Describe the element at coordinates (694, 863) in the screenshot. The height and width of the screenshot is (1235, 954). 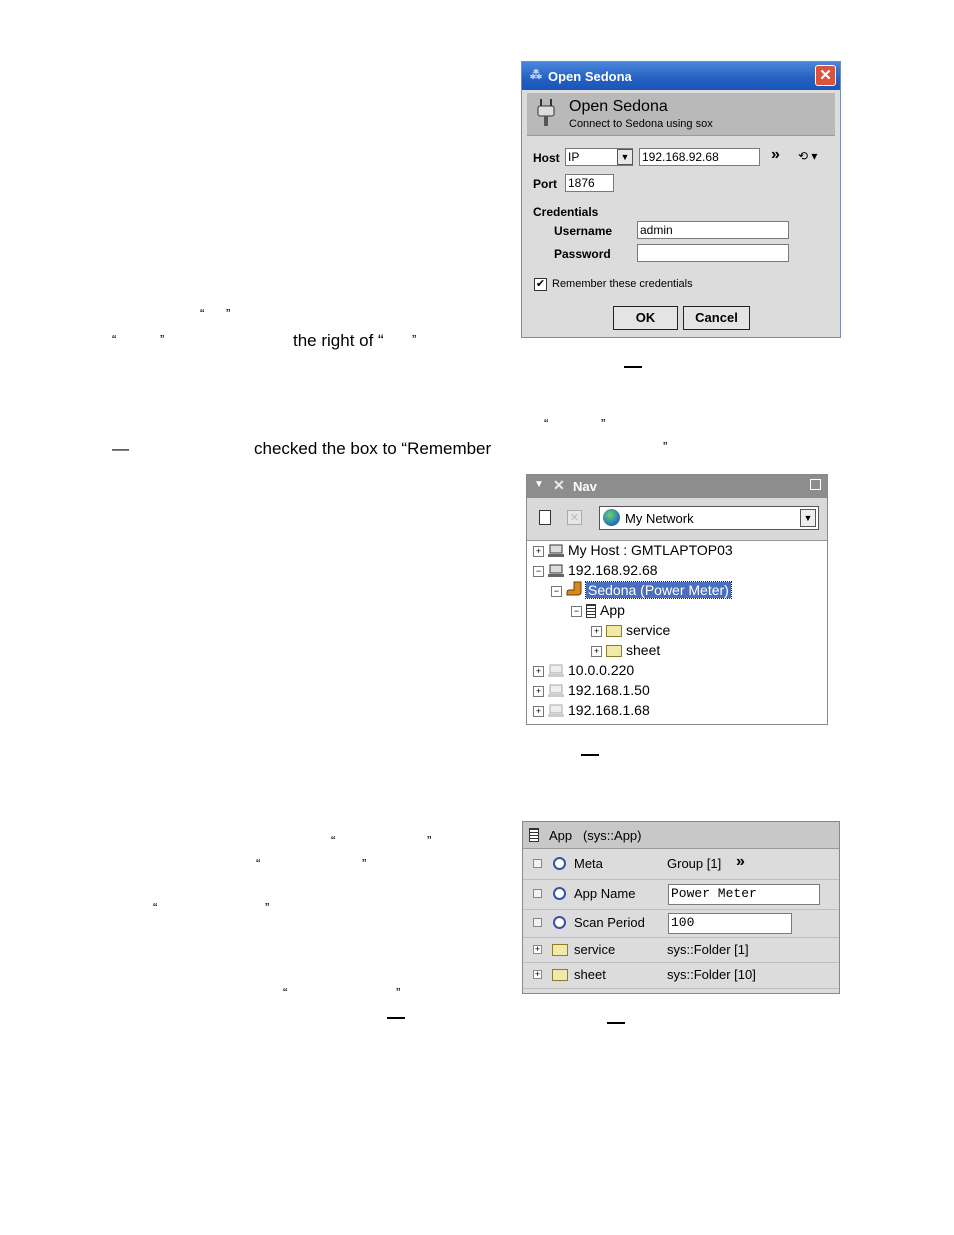
I see `property-value: Group [1]` at that location.